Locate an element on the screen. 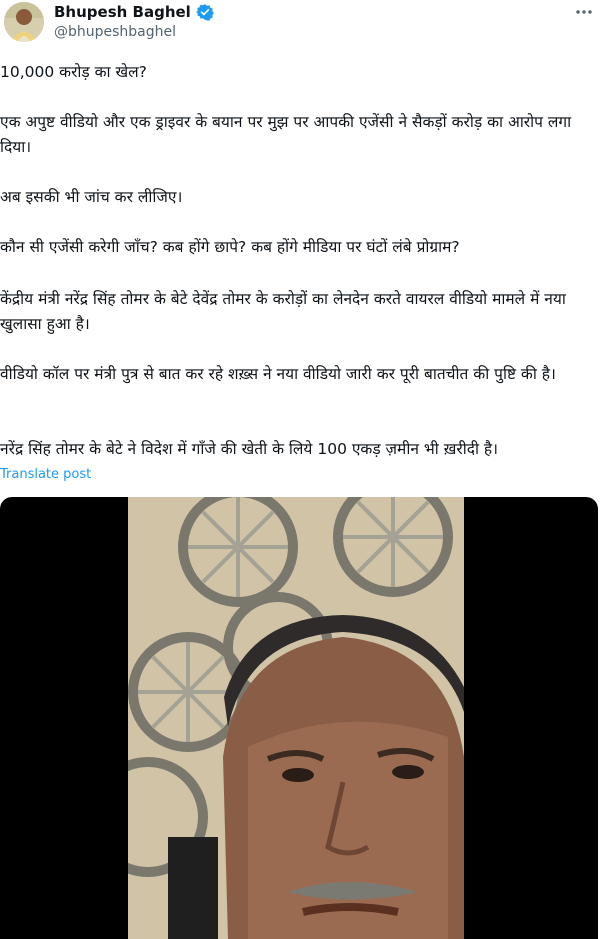 The height and width of the screenshot is (939, 616). author-handle: @bhupeshbaghel is located at coordinates (115, 32).